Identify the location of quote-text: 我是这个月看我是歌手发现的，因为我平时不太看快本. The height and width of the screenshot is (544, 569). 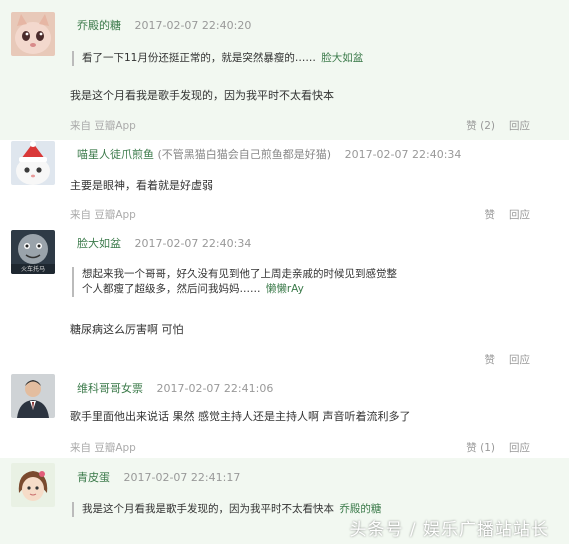
(208, 509).